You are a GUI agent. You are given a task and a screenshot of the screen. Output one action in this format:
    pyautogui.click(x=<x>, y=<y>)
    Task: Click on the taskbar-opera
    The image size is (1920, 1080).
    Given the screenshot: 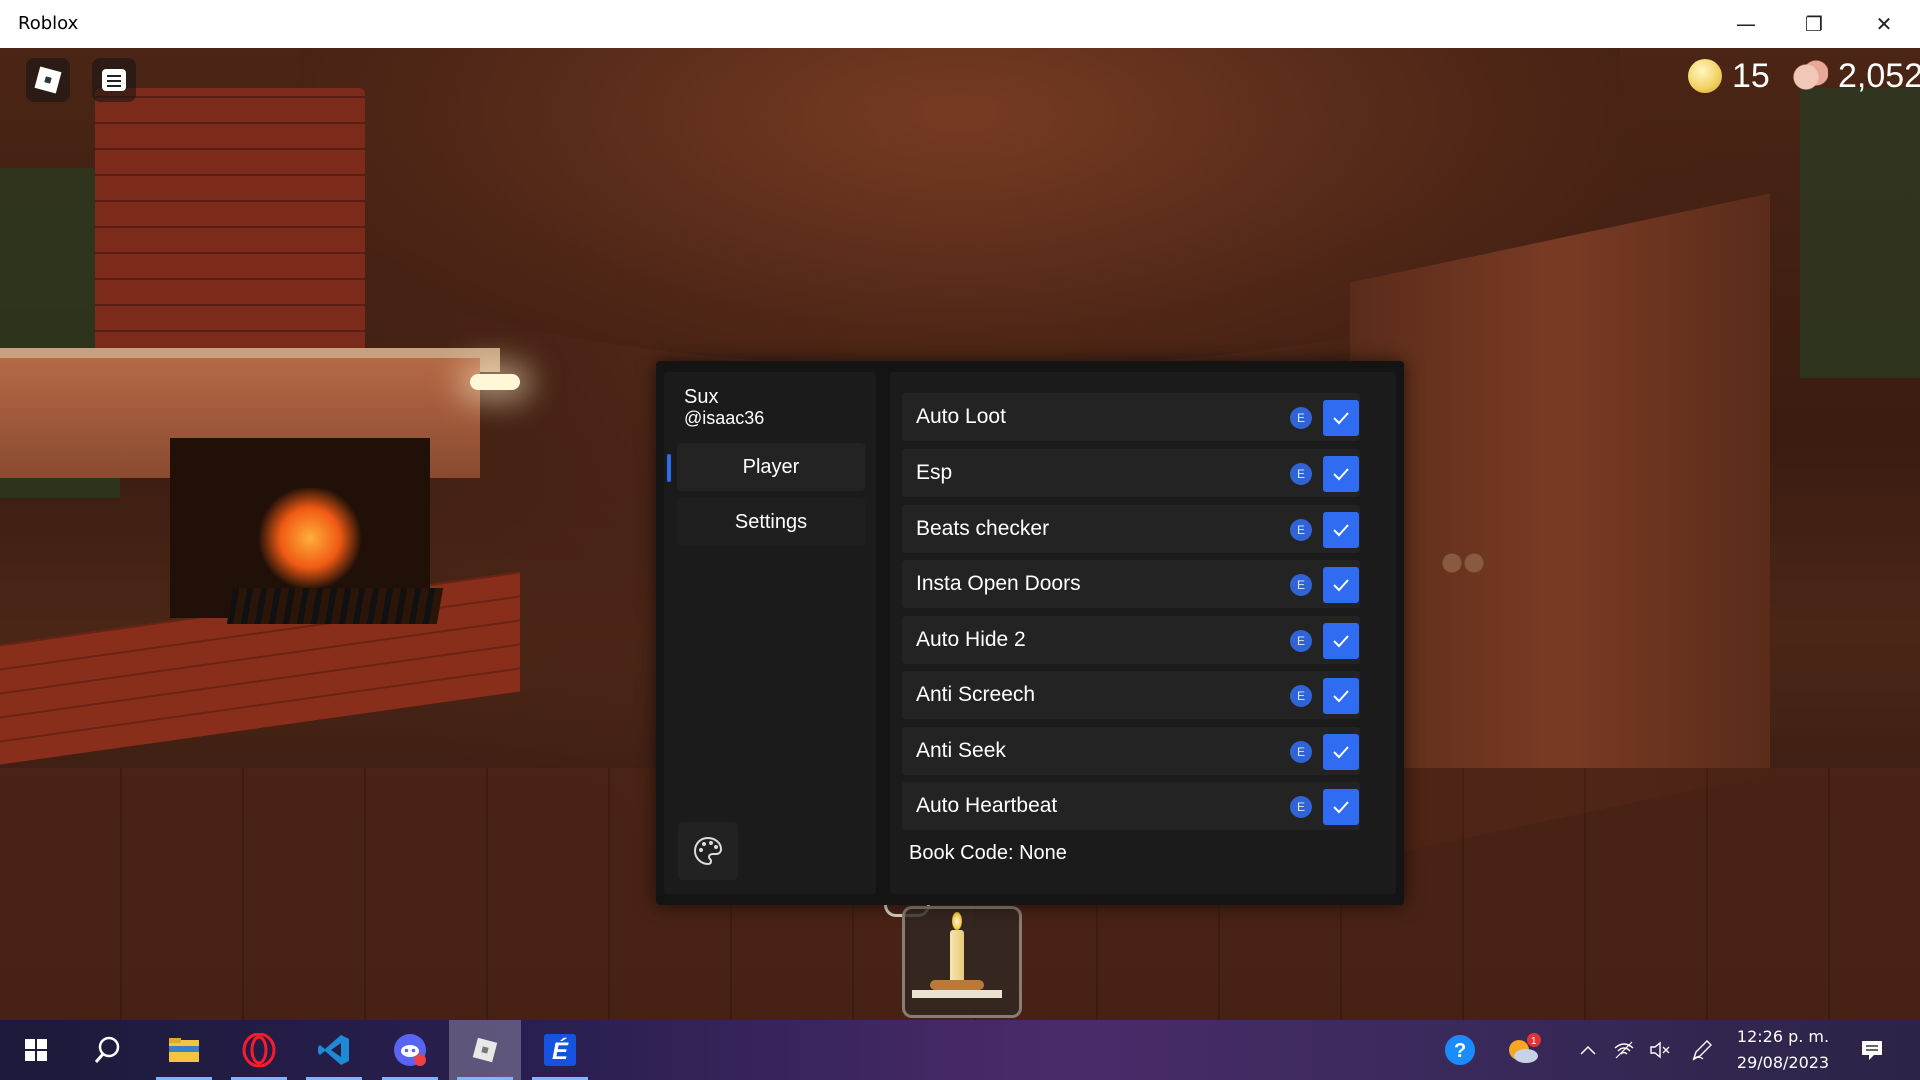 What is the action you would take?
    pyautogui.click(x=259, y=1050)
    